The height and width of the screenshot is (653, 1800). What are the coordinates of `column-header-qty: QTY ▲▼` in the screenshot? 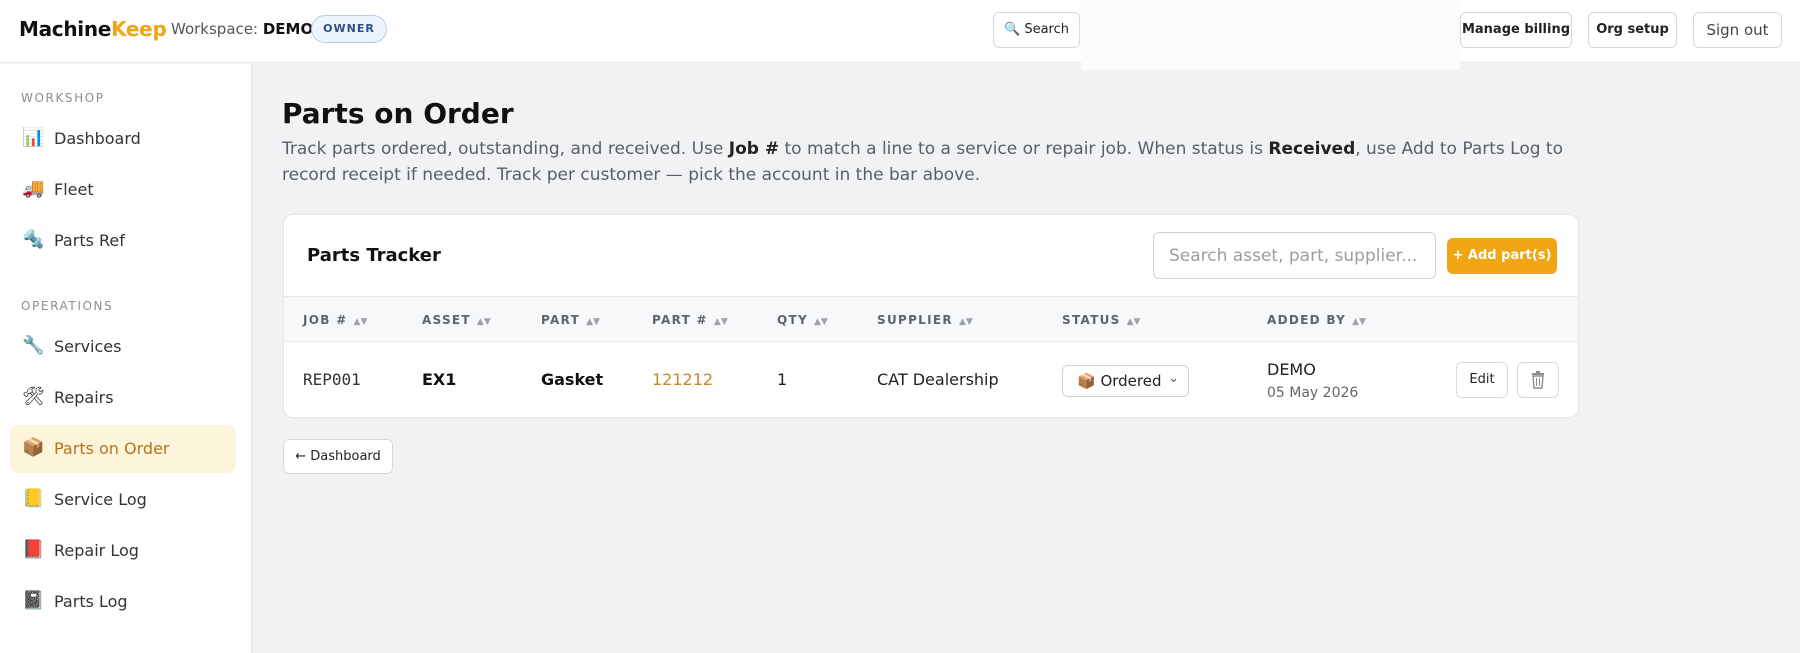 It's located at (802, 320).